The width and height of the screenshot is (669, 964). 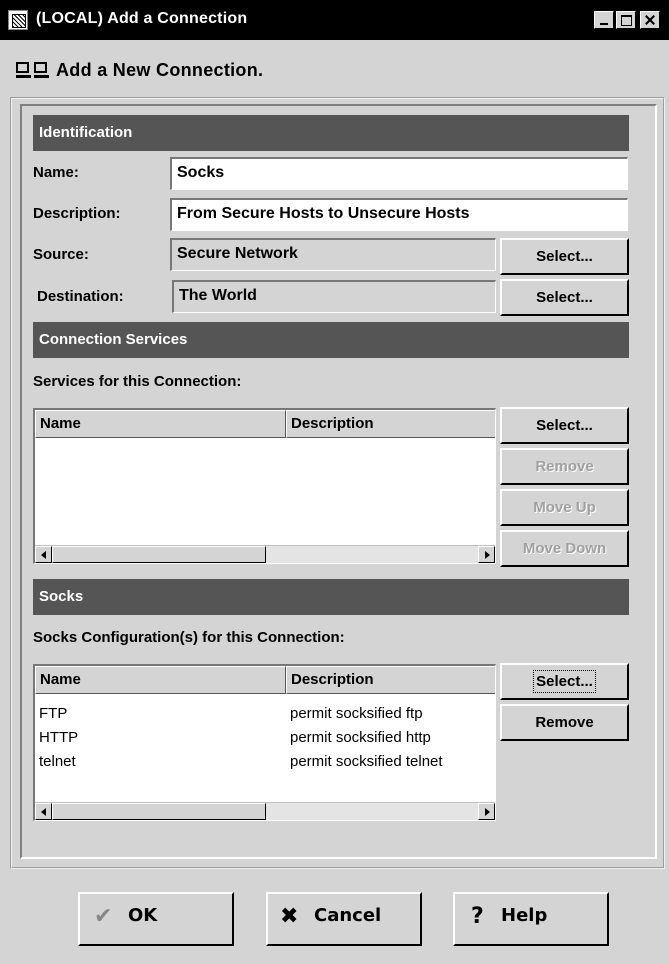 What do you see at coordinates (334, 296) in the screenshot?
I see `destination-field: The World` at bounding box center [334, 296].